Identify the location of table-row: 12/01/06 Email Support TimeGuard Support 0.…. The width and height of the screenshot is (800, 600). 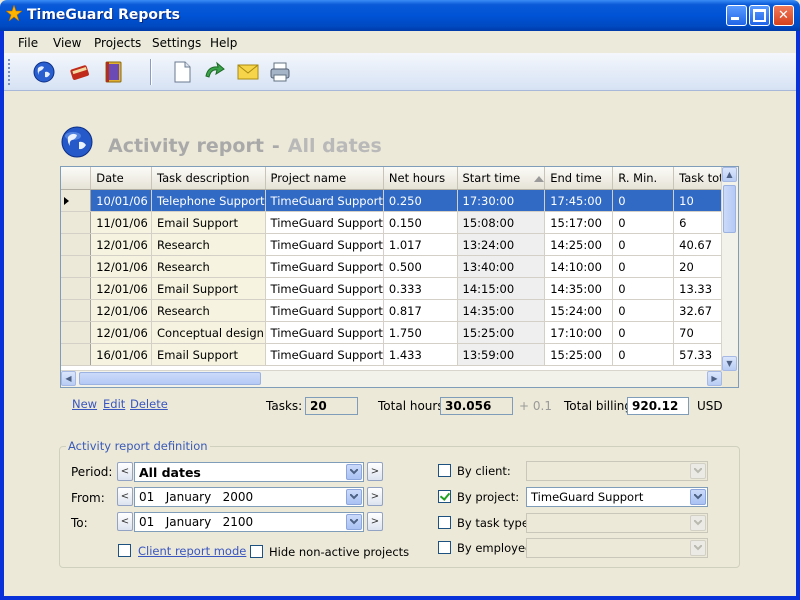
(399, 288).